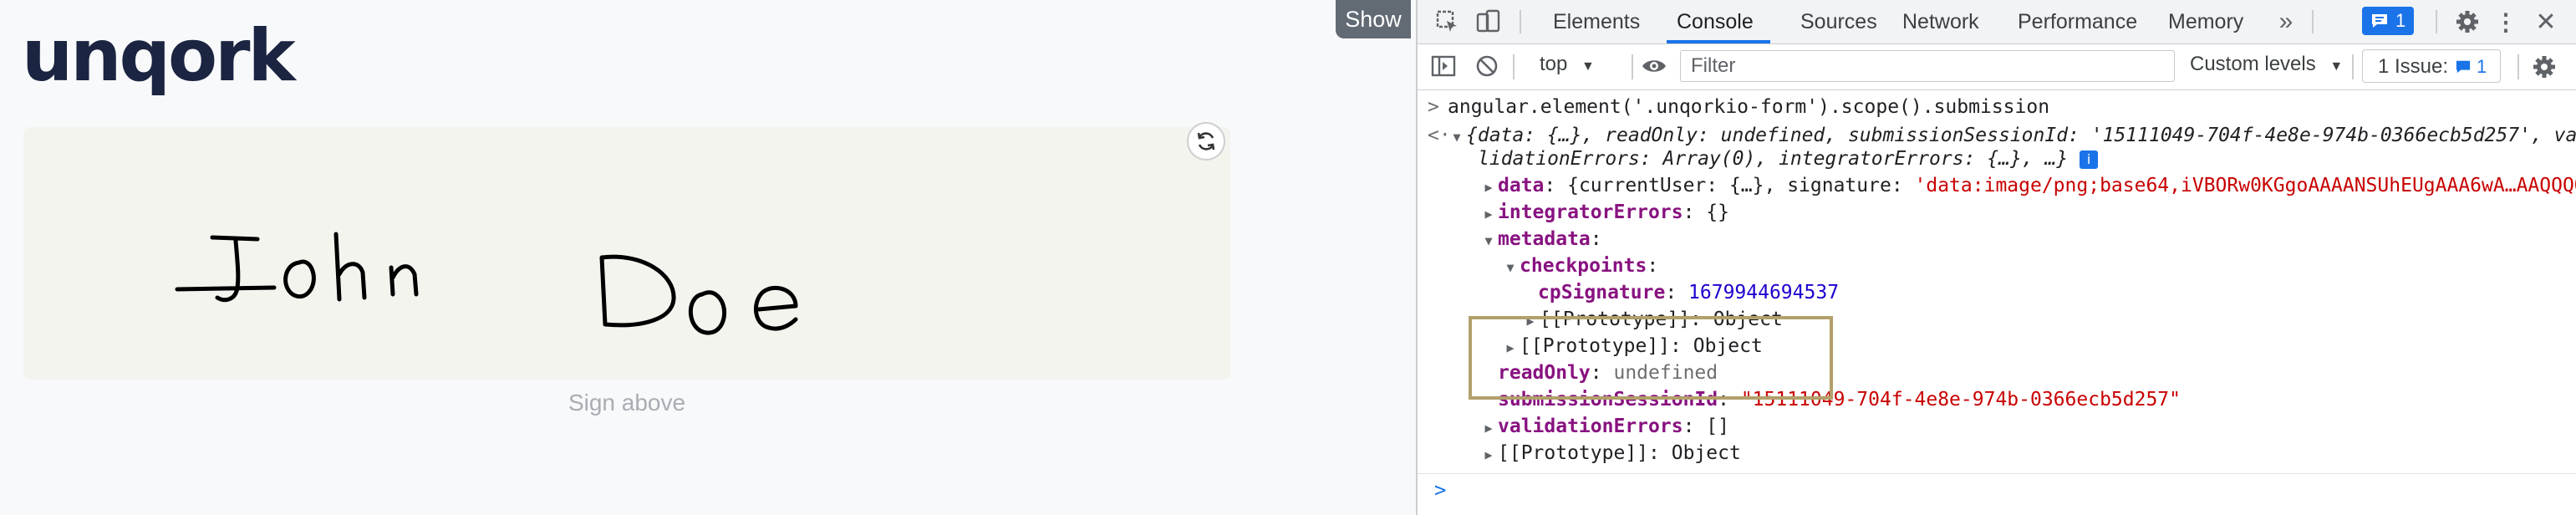 This screenshot has width=2576, height=515. I want to click on sidebar-toggle-icon, so click(1443, 66).